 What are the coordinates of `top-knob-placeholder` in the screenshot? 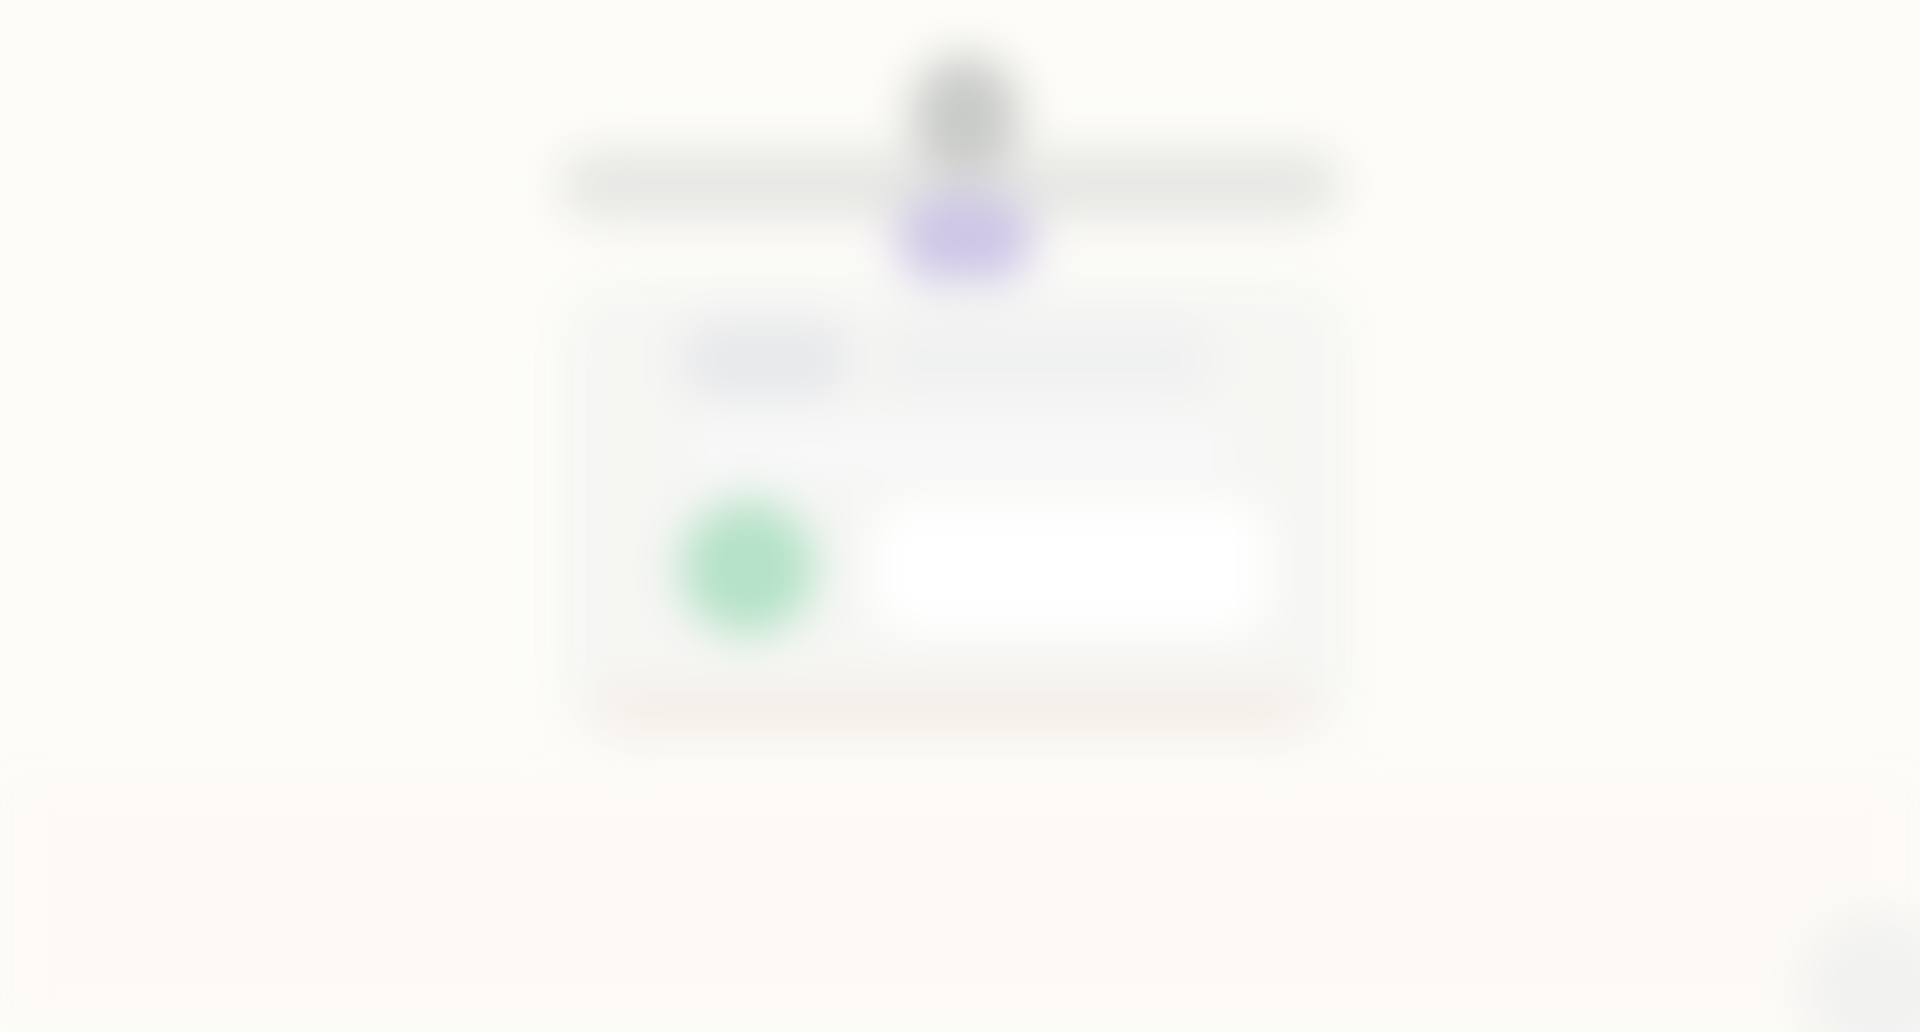 It's located at (965, 115).